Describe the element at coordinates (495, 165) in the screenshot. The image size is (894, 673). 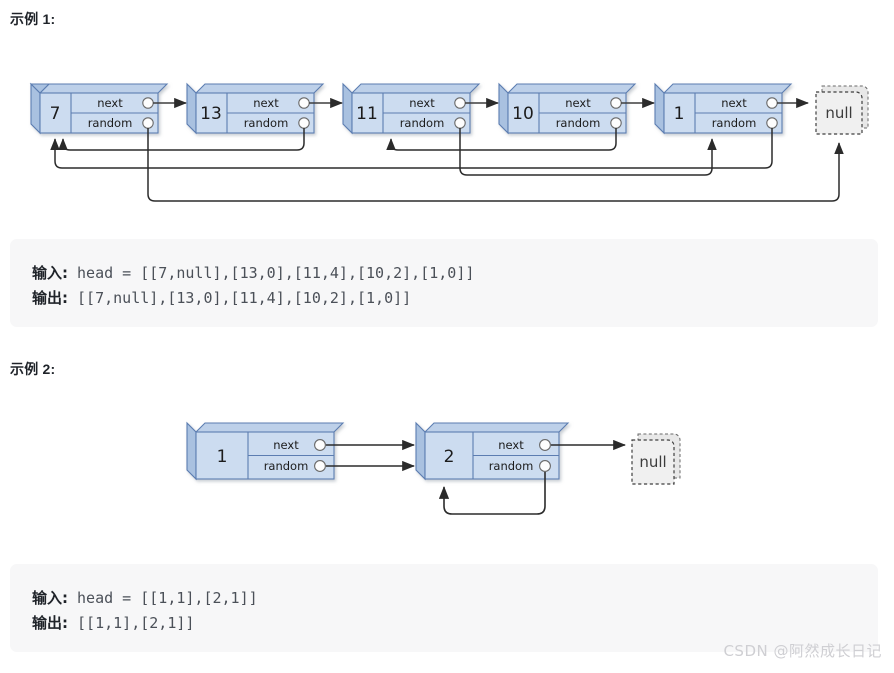
I see `random-link-7-null` at that location.